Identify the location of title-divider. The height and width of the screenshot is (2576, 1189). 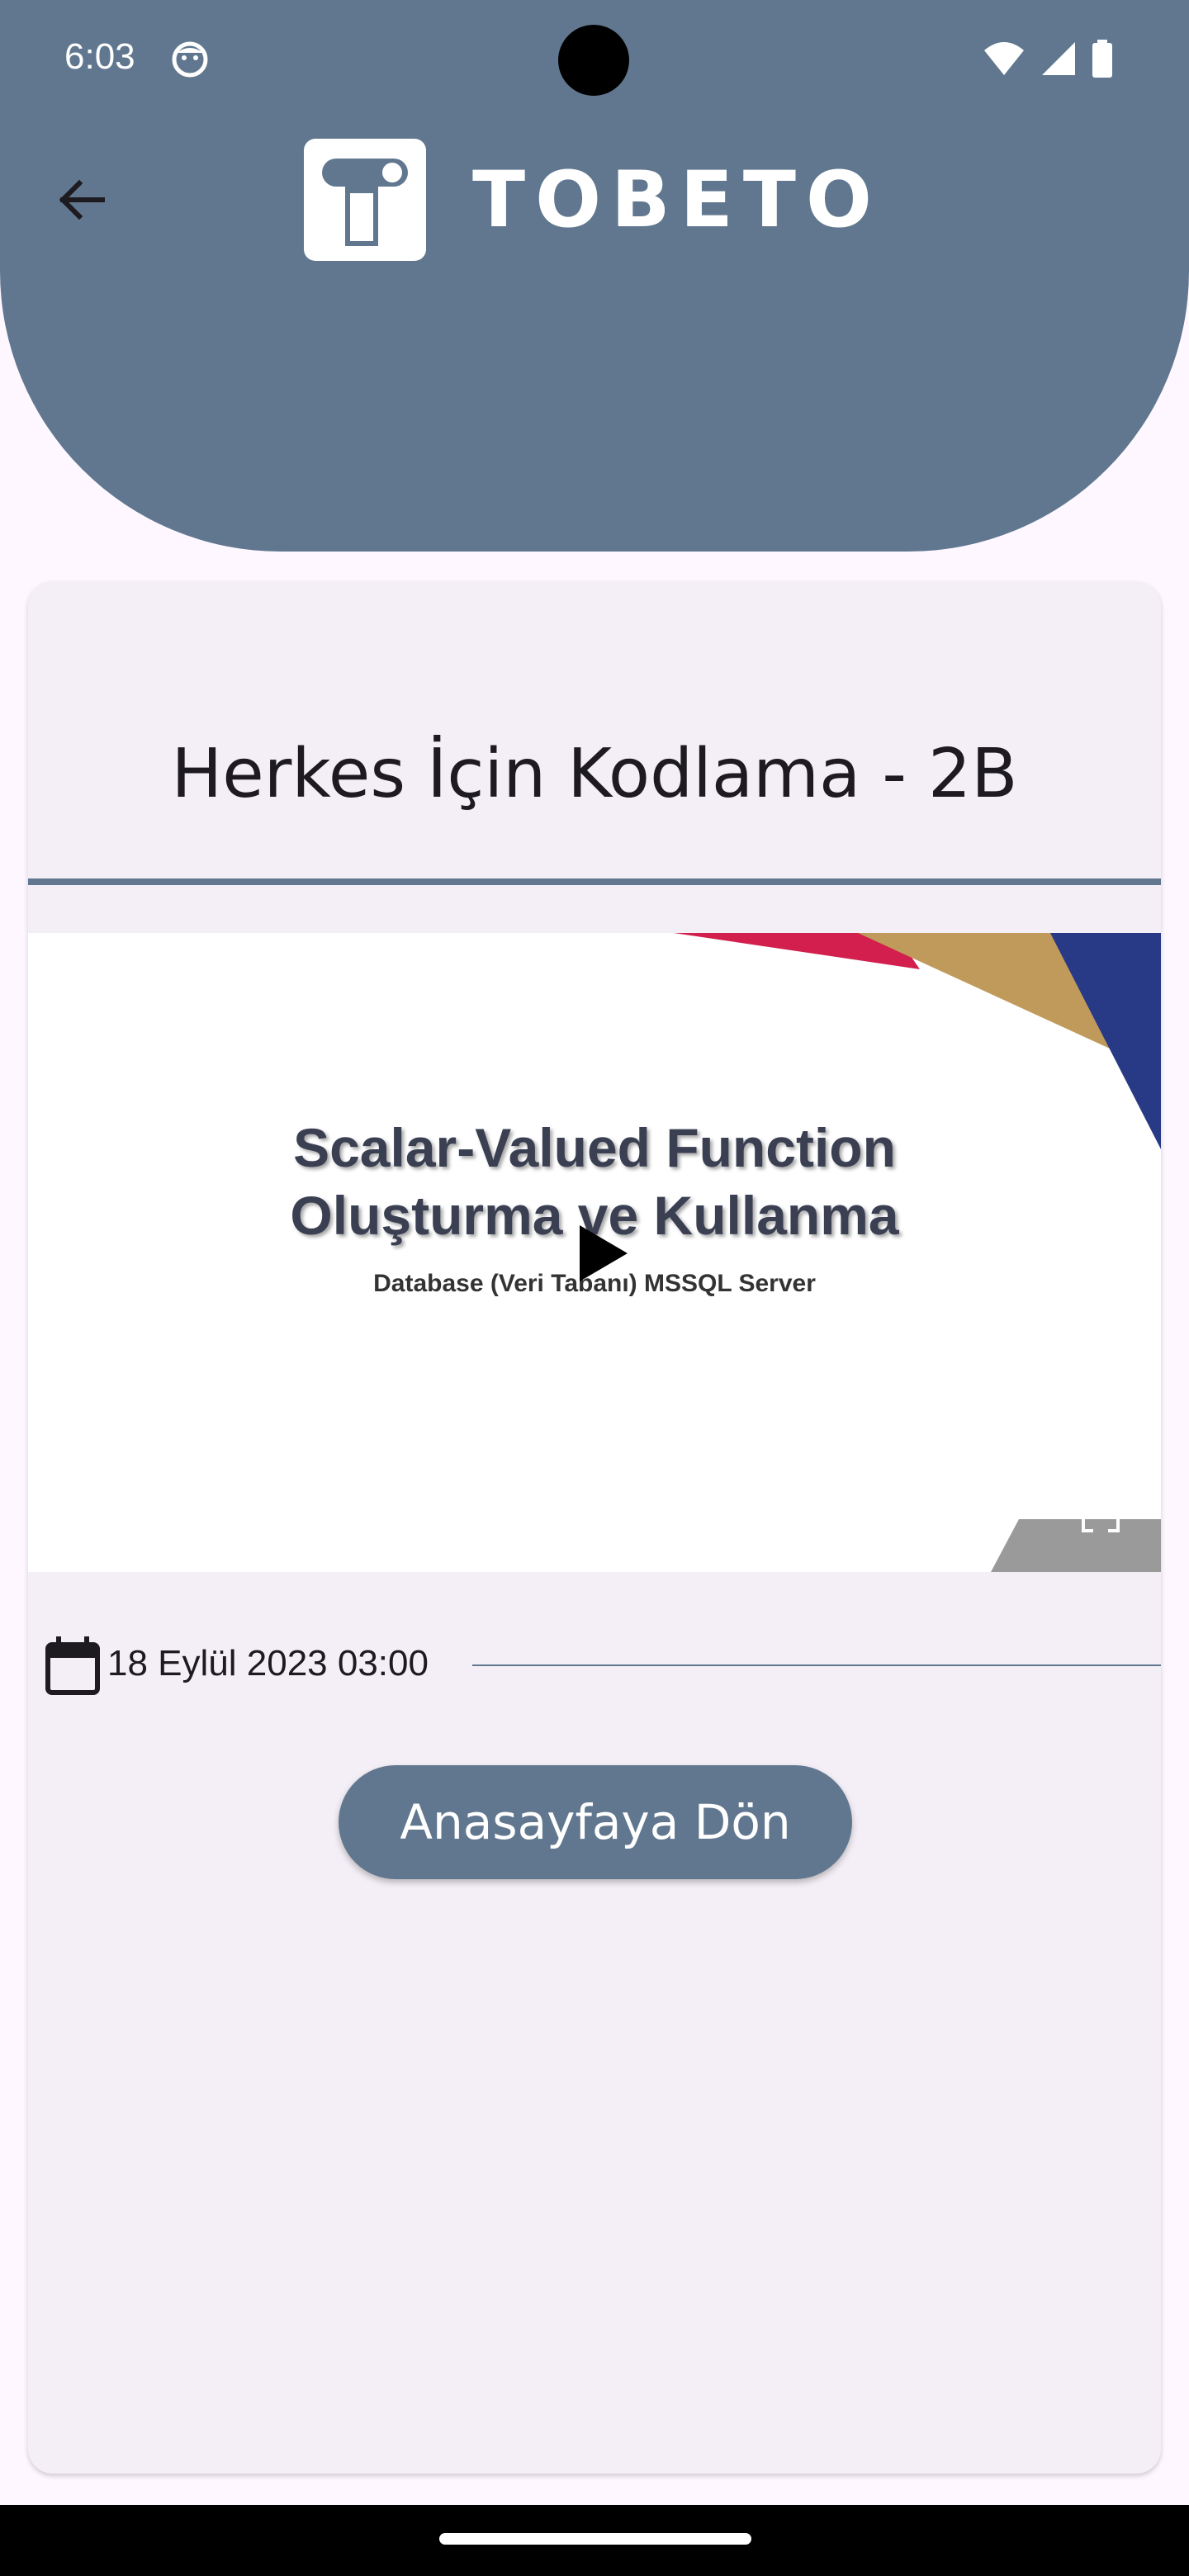
(594, 881).